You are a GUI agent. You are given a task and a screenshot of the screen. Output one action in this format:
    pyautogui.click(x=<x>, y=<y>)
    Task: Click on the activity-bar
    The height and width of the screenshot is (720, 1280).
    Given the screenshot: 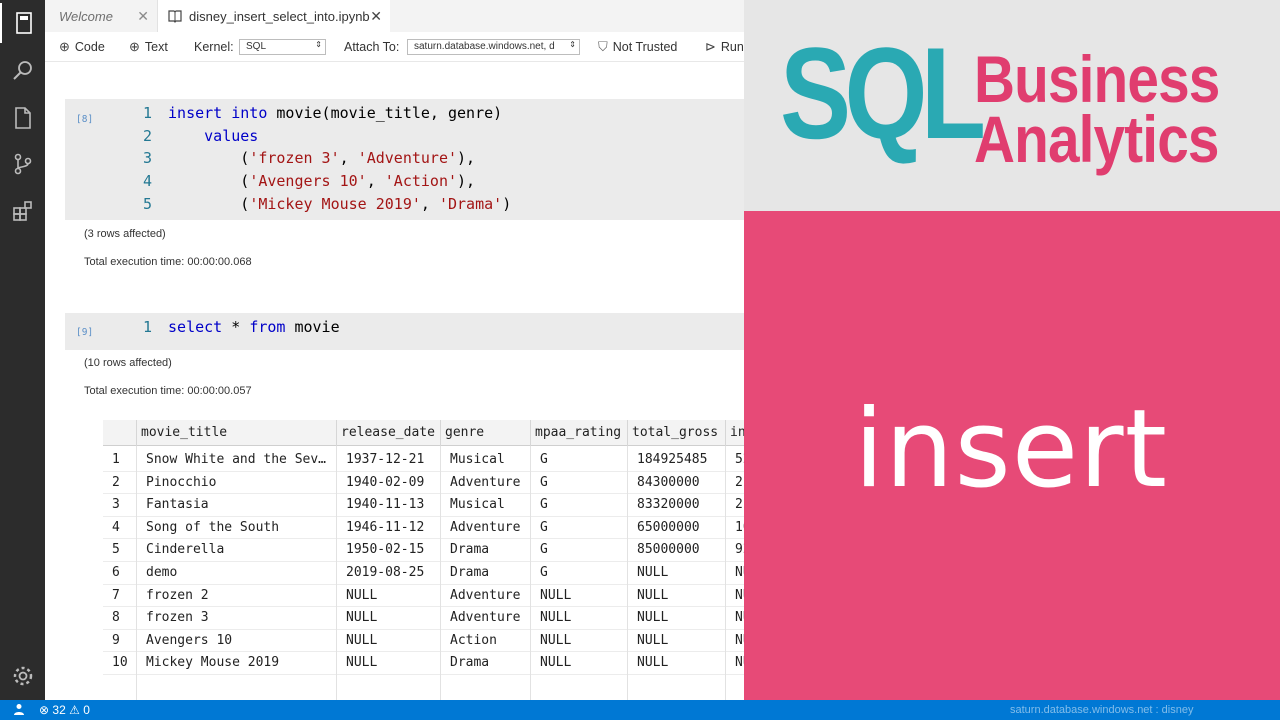 What is the action you would take?
    pyautogui.click(x=22, y=350)
    